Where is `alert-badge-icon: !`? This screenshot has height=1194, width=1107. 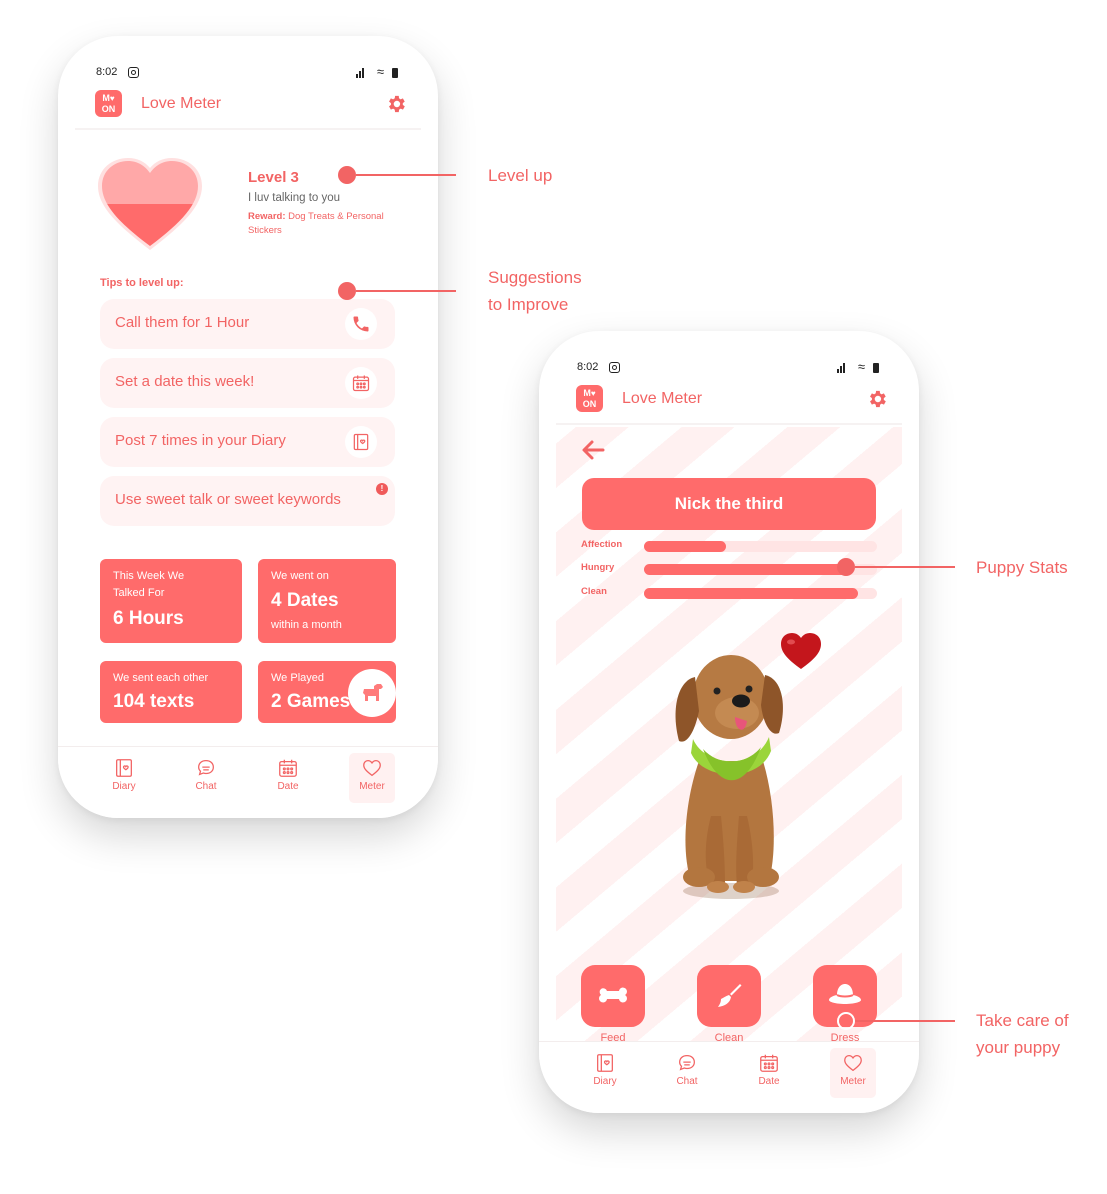 alert-badge-icon: ! is located at coordinates (382, 489).